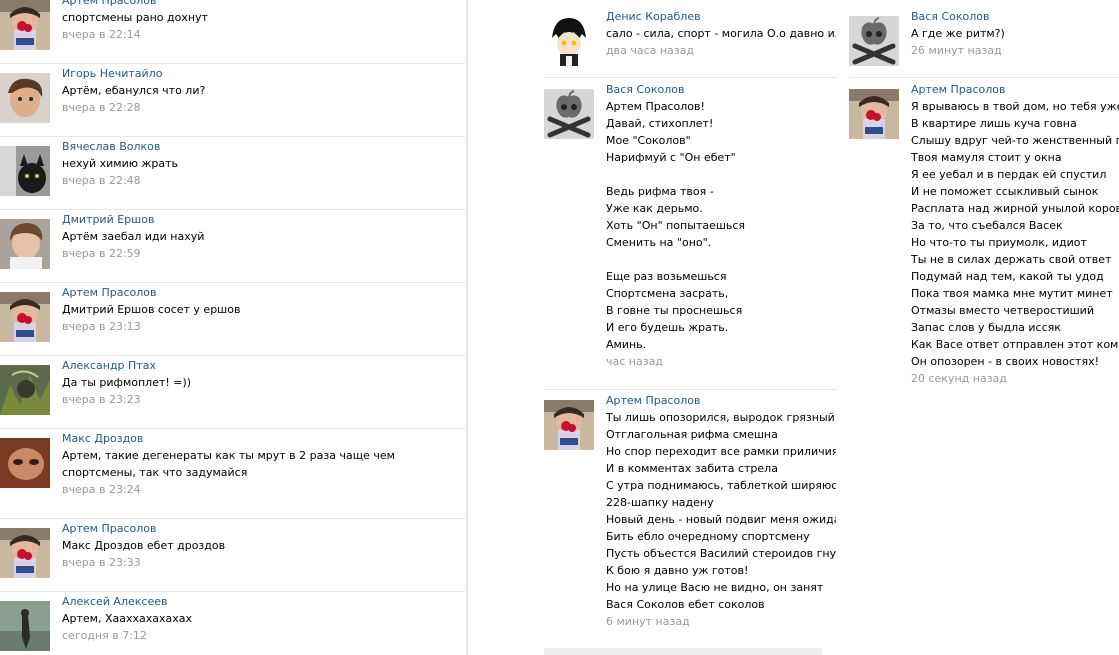 This screenshot has height=655, width=1119. What do you see at coordinates (1015, 50) in the screenshot?
I see `comment-timestamp: 26 минут назад` at bounding box center [1015, 50].